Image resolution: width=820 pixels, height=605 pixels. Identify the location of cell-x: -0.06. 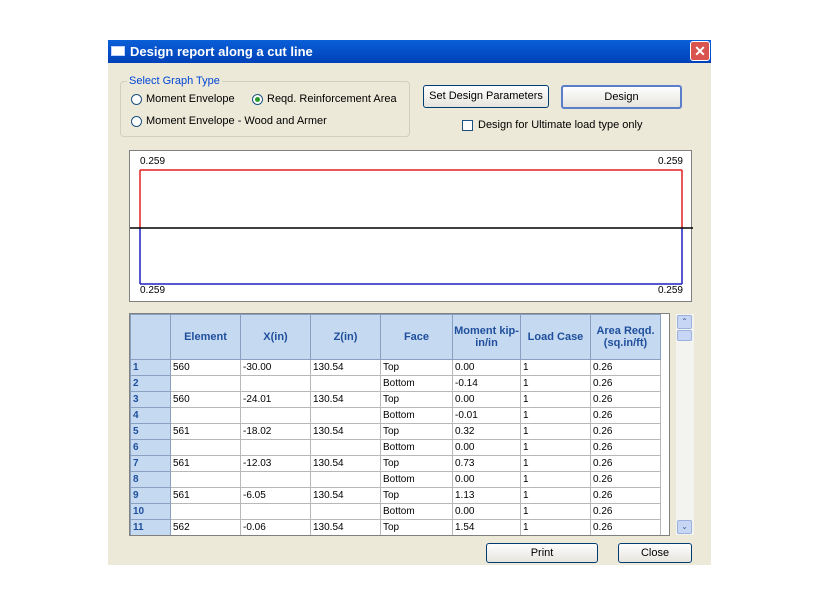
(275, 527).